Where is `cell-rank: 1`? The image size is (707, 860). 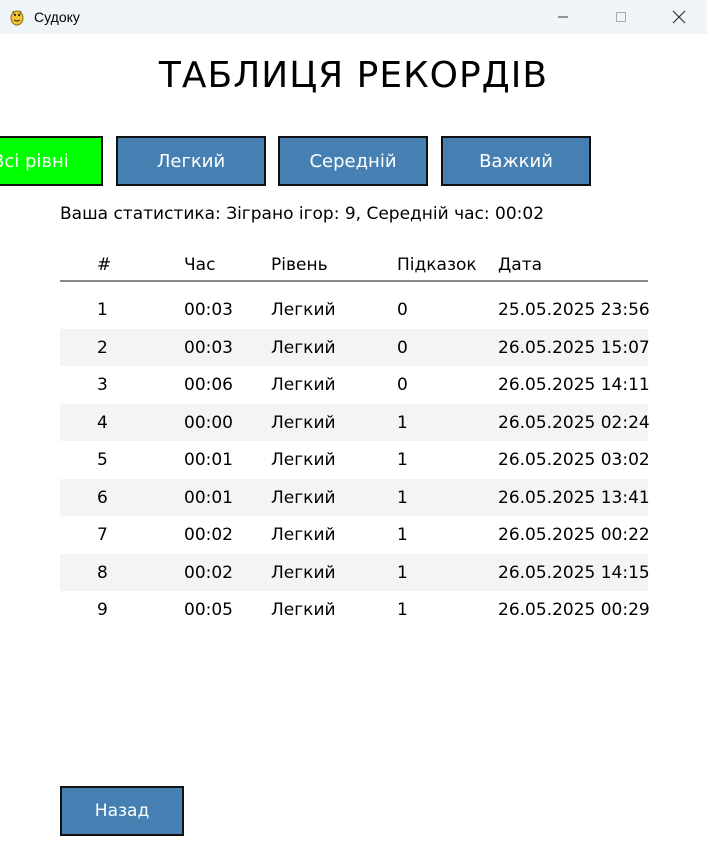 cell-rank: 1 is located at coordinates (102, 310).